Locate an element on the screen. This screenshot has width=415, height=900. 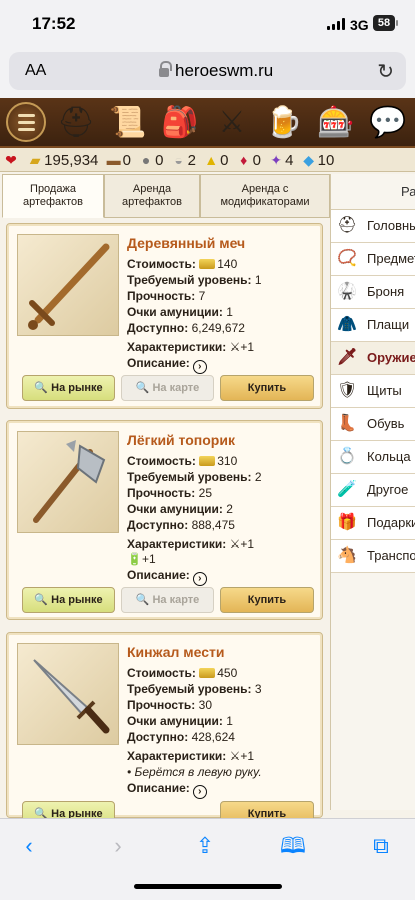
resource-gems: ✦ 4 is located at coordinates (280, 159).